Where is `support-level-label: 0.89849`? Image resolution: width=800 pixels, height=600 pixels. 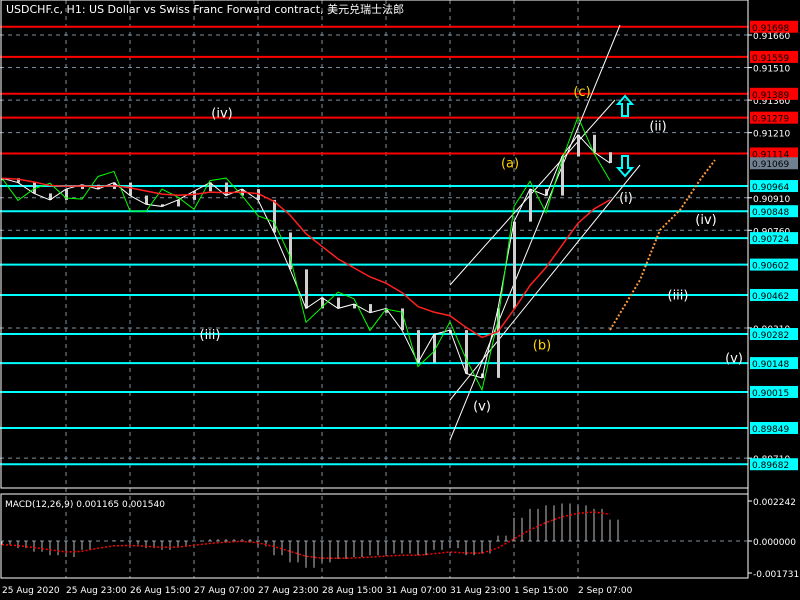 support-level-label: 0.89849 is located at coordinates (770, 430).